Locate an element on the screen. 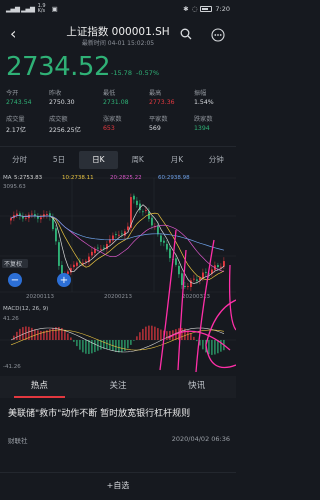  ma10-legend: 10:2738.11 is located at coordinates (78, 178).